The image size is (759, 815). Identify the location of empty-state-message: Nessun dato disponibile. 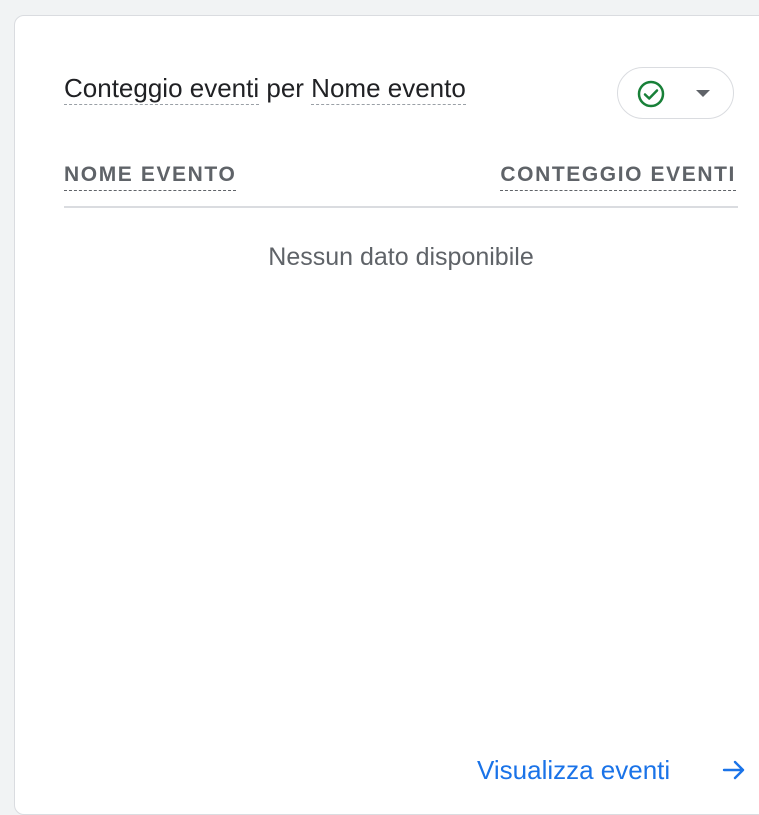
(401, 257).